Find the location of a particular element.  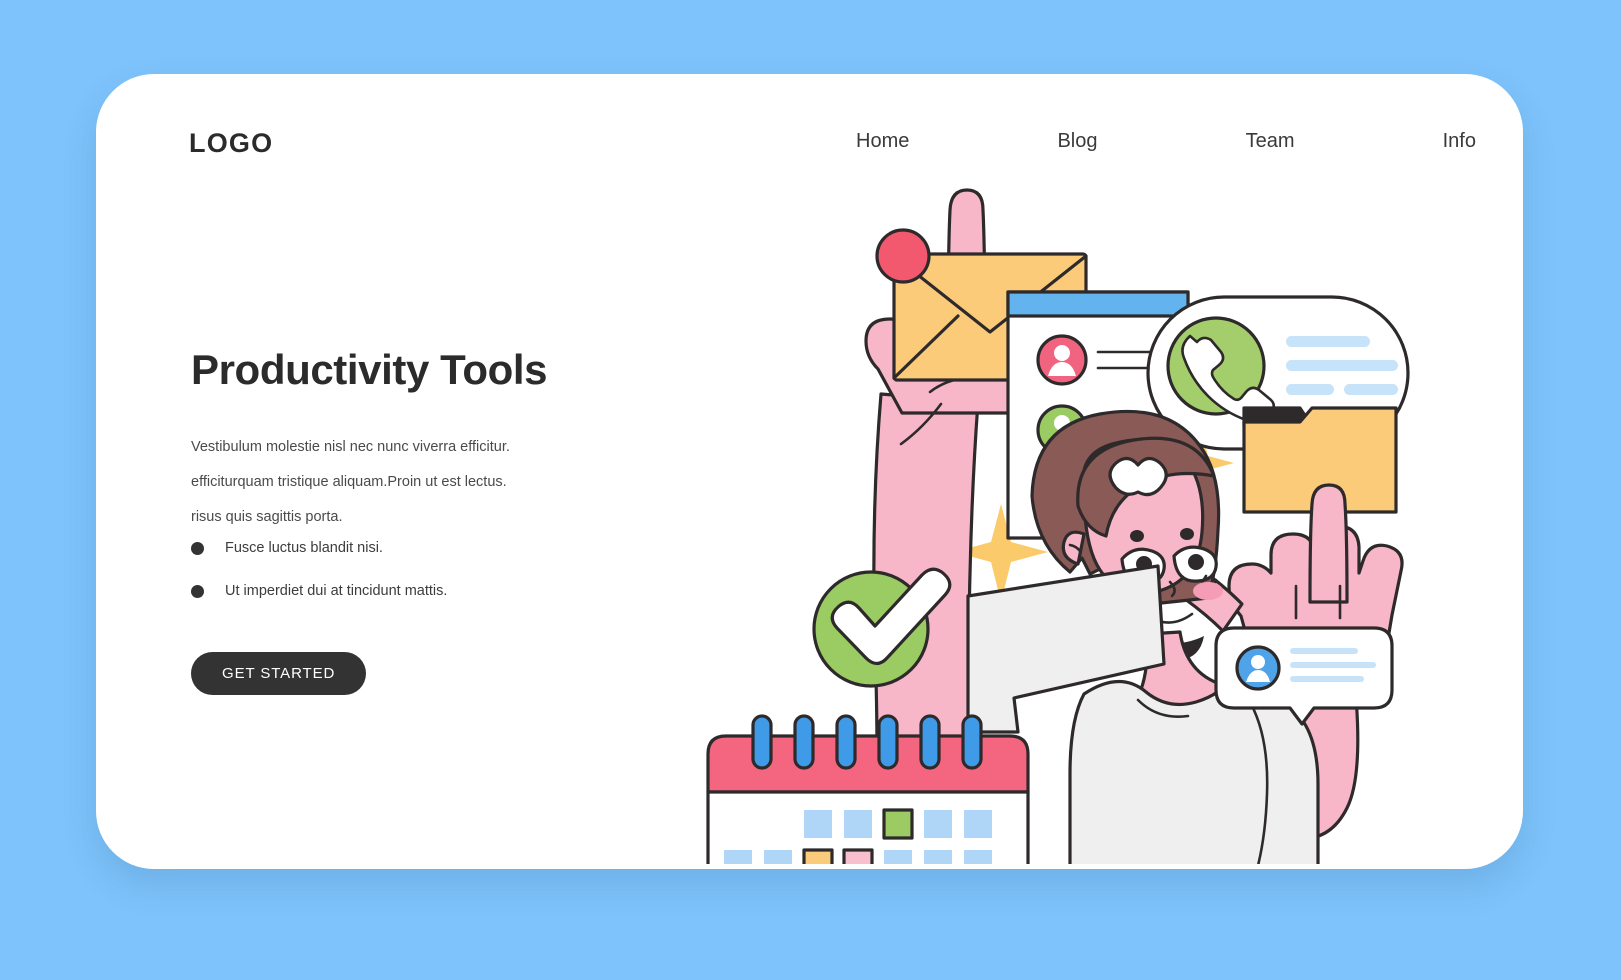

logo: LOGO is located at coordinates (231, 143).